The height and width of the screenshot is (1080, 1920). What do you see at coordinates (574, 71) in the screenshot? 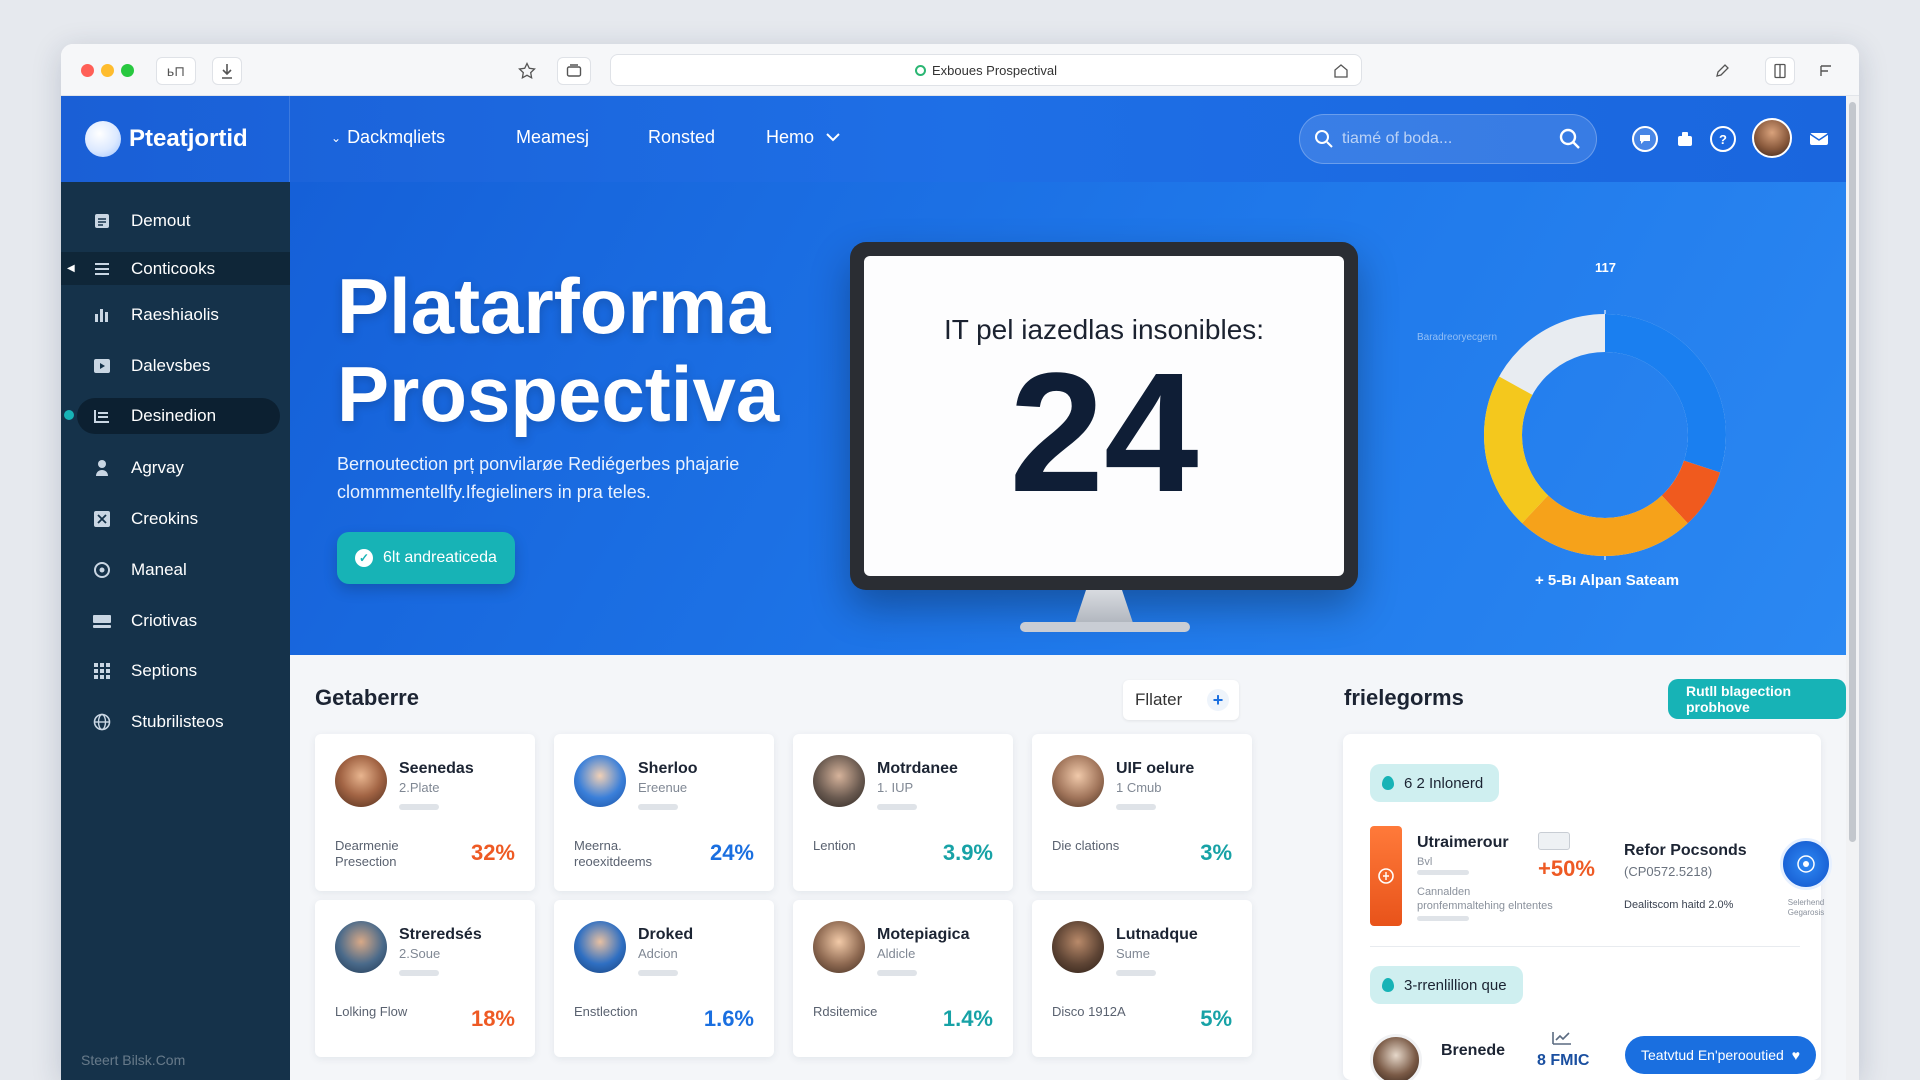
I see `tabs-button` at bounding box center [574, 71].